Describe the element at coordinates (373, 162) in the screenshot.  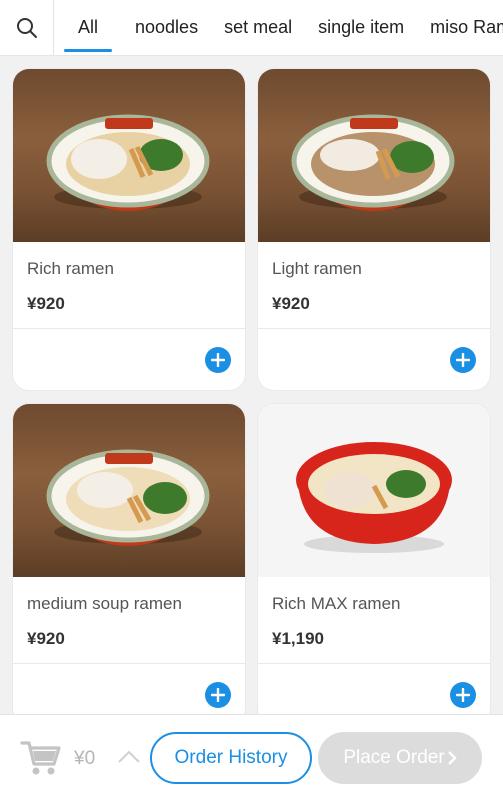
I see `light-ramen-bowl-image` at that location.